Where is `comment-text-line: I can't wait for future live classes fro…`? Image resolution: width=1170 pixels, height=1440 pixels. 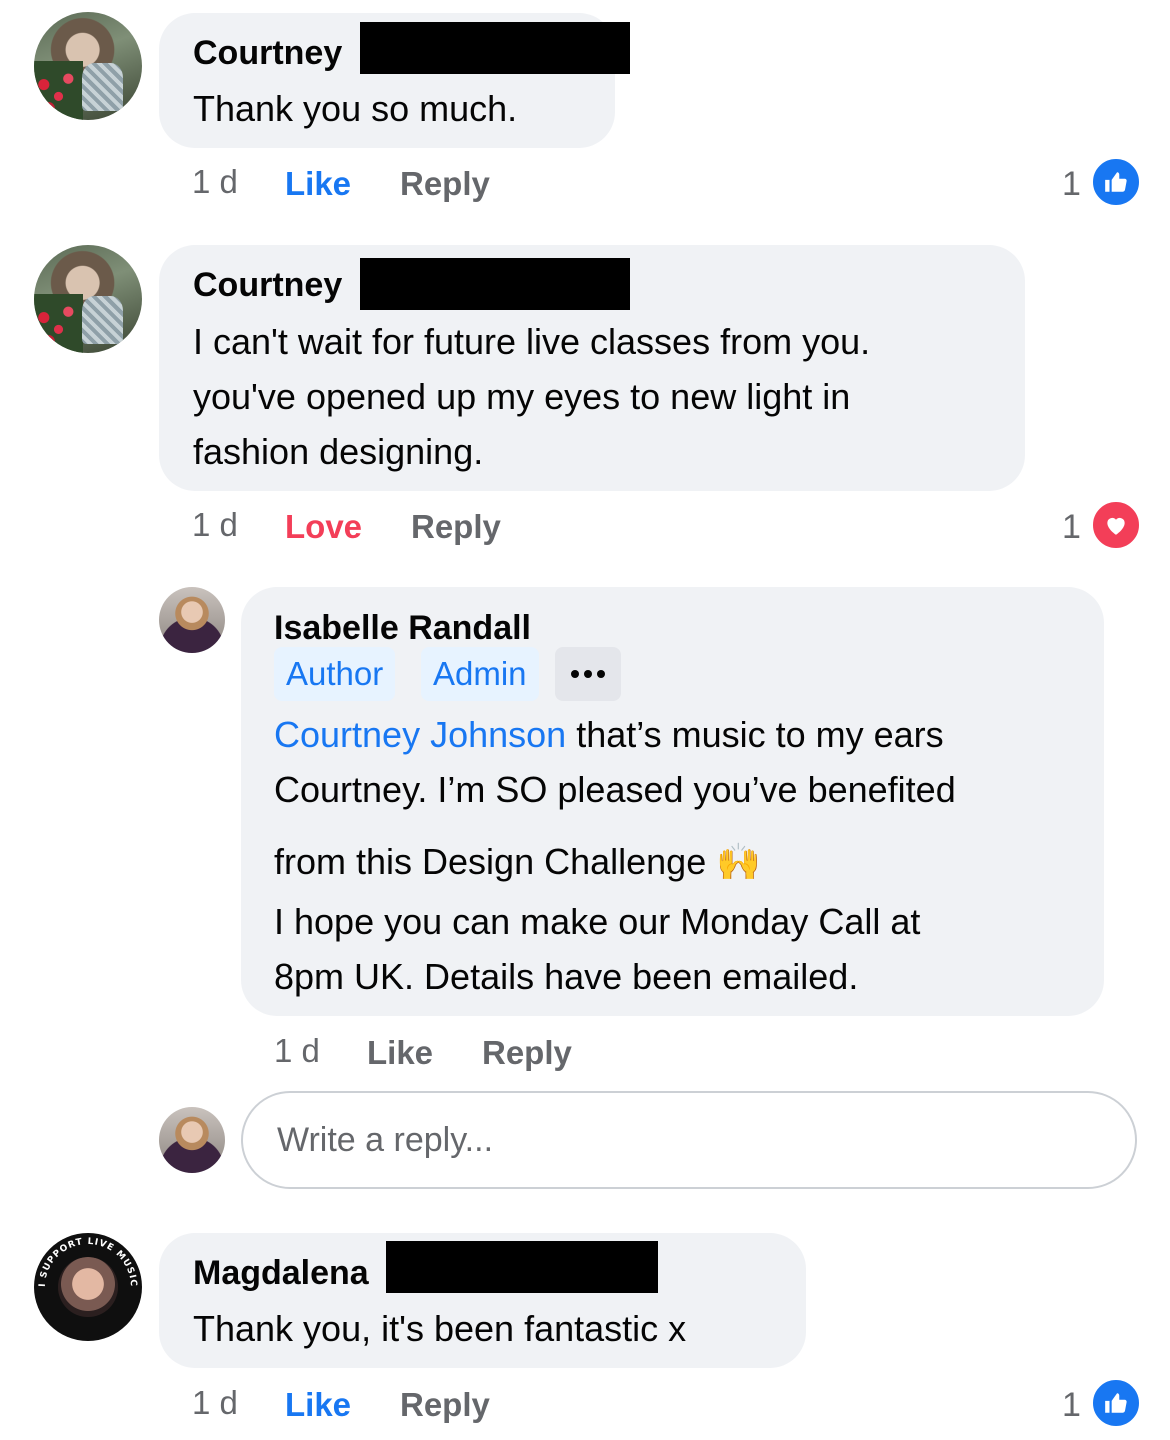
comment-text-line: I can't wait for future live classes fro… is located at coordinates (532, 341).